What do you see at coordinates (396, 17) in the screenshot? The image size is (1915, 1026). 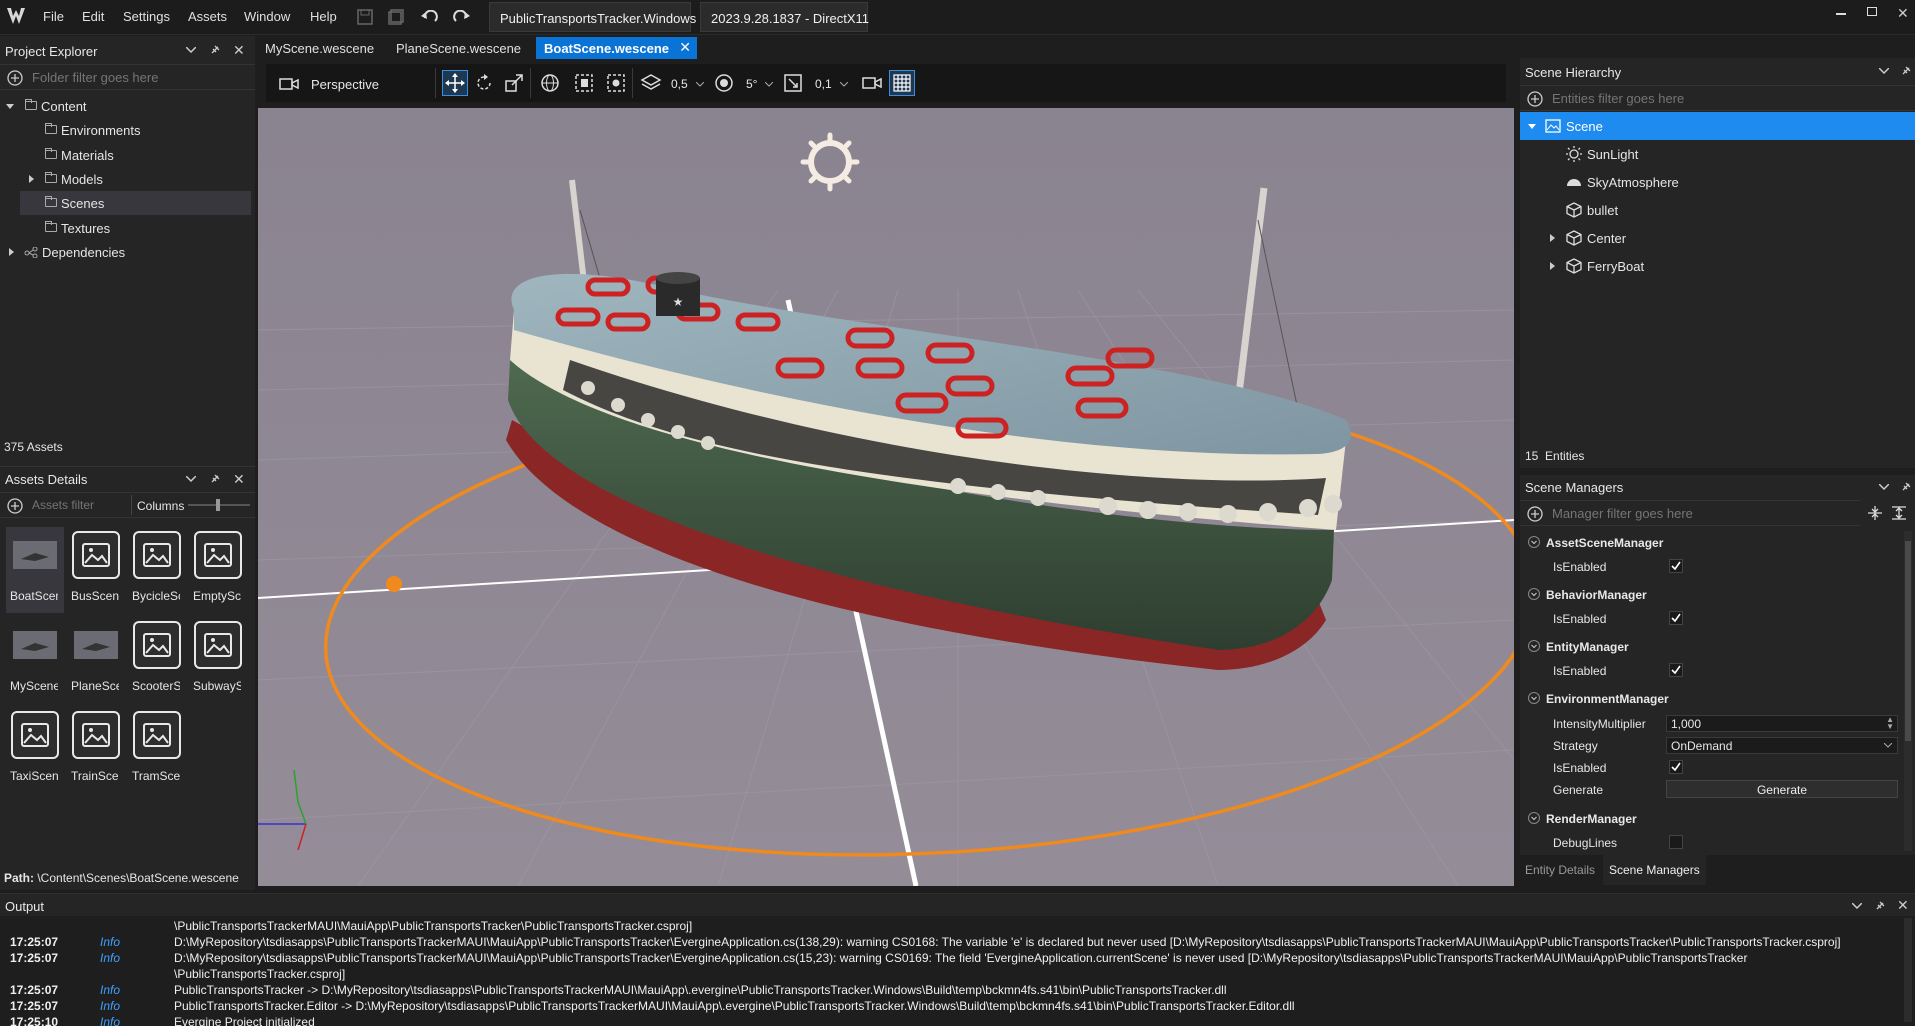 I see `save-all-icon` at bounding box center [396, 17].